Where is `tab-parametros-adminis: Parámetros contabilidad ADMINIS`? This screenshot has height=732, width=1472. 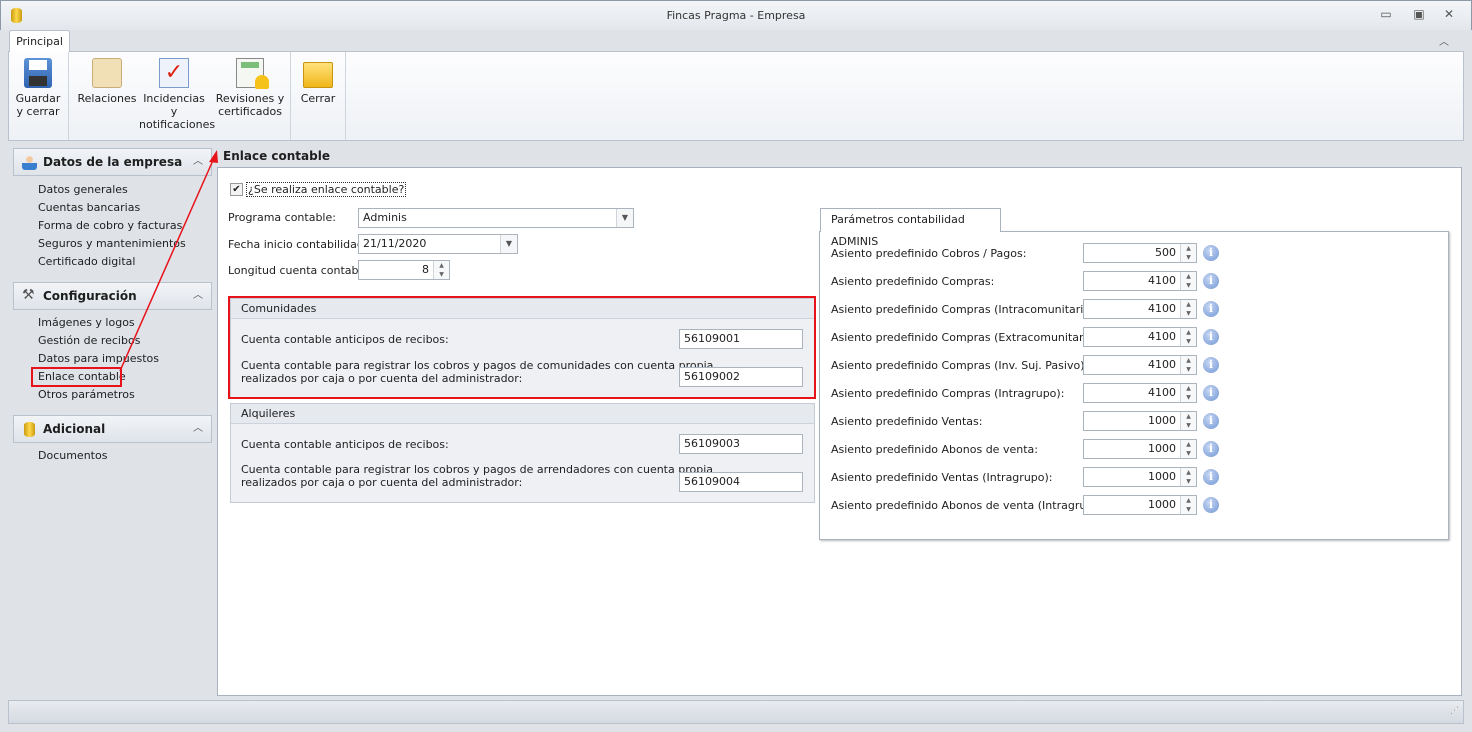 tab-parametros-adminis: Parámetros contabilidad ADMINIS is located at coordinates (910, 228).